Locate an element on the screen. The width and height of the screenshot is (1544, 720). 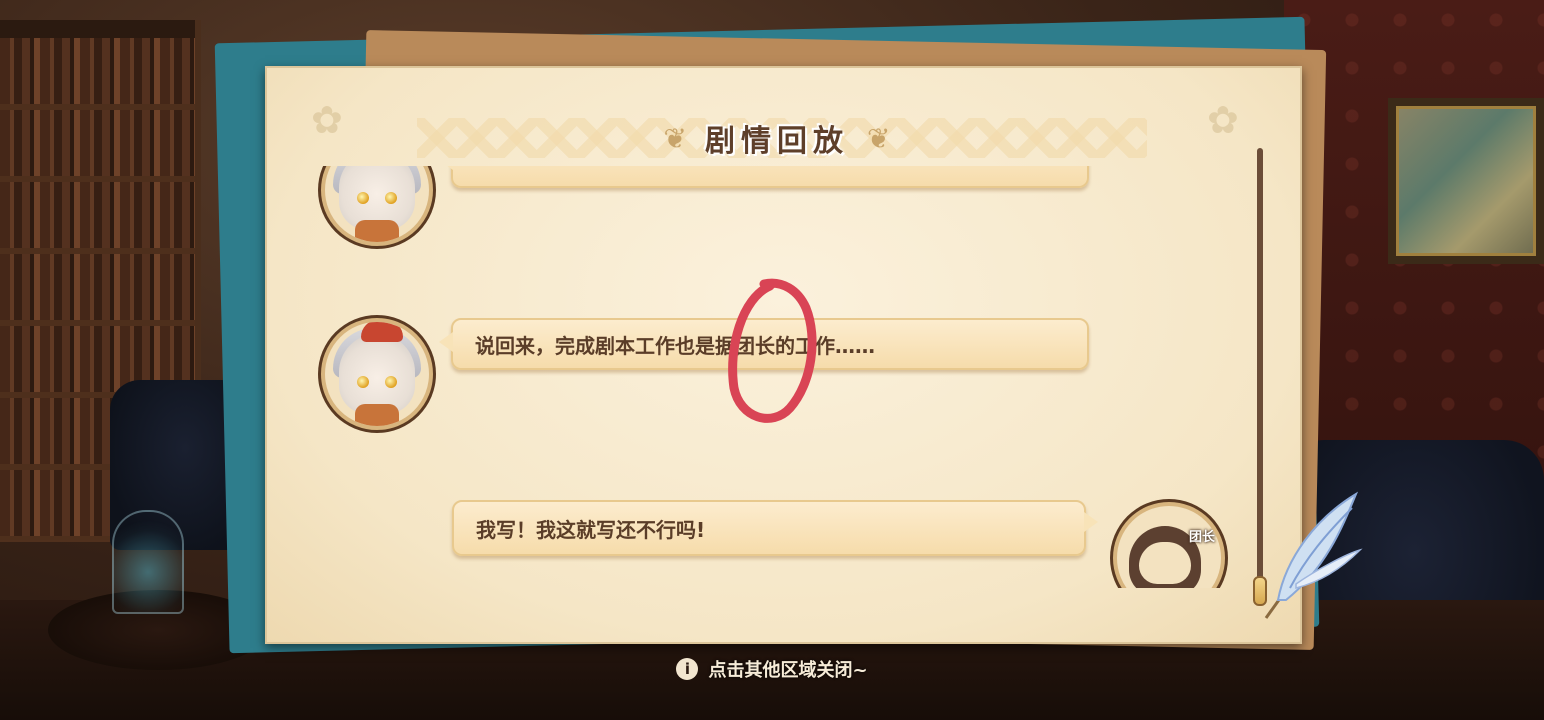
glass-bell-jar is located at coordinates (148, 562).